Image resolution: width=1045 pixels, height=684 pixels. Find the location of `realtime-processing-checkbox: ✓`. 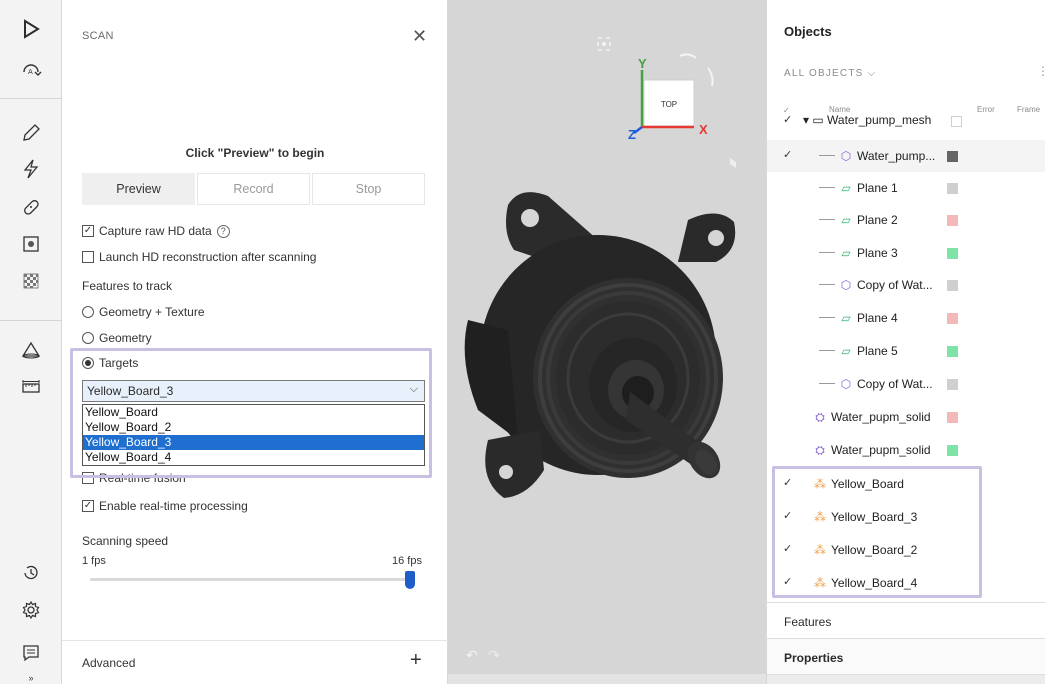

realtime-processing-checkbox: ✓ is located at coordinates (88, 506).